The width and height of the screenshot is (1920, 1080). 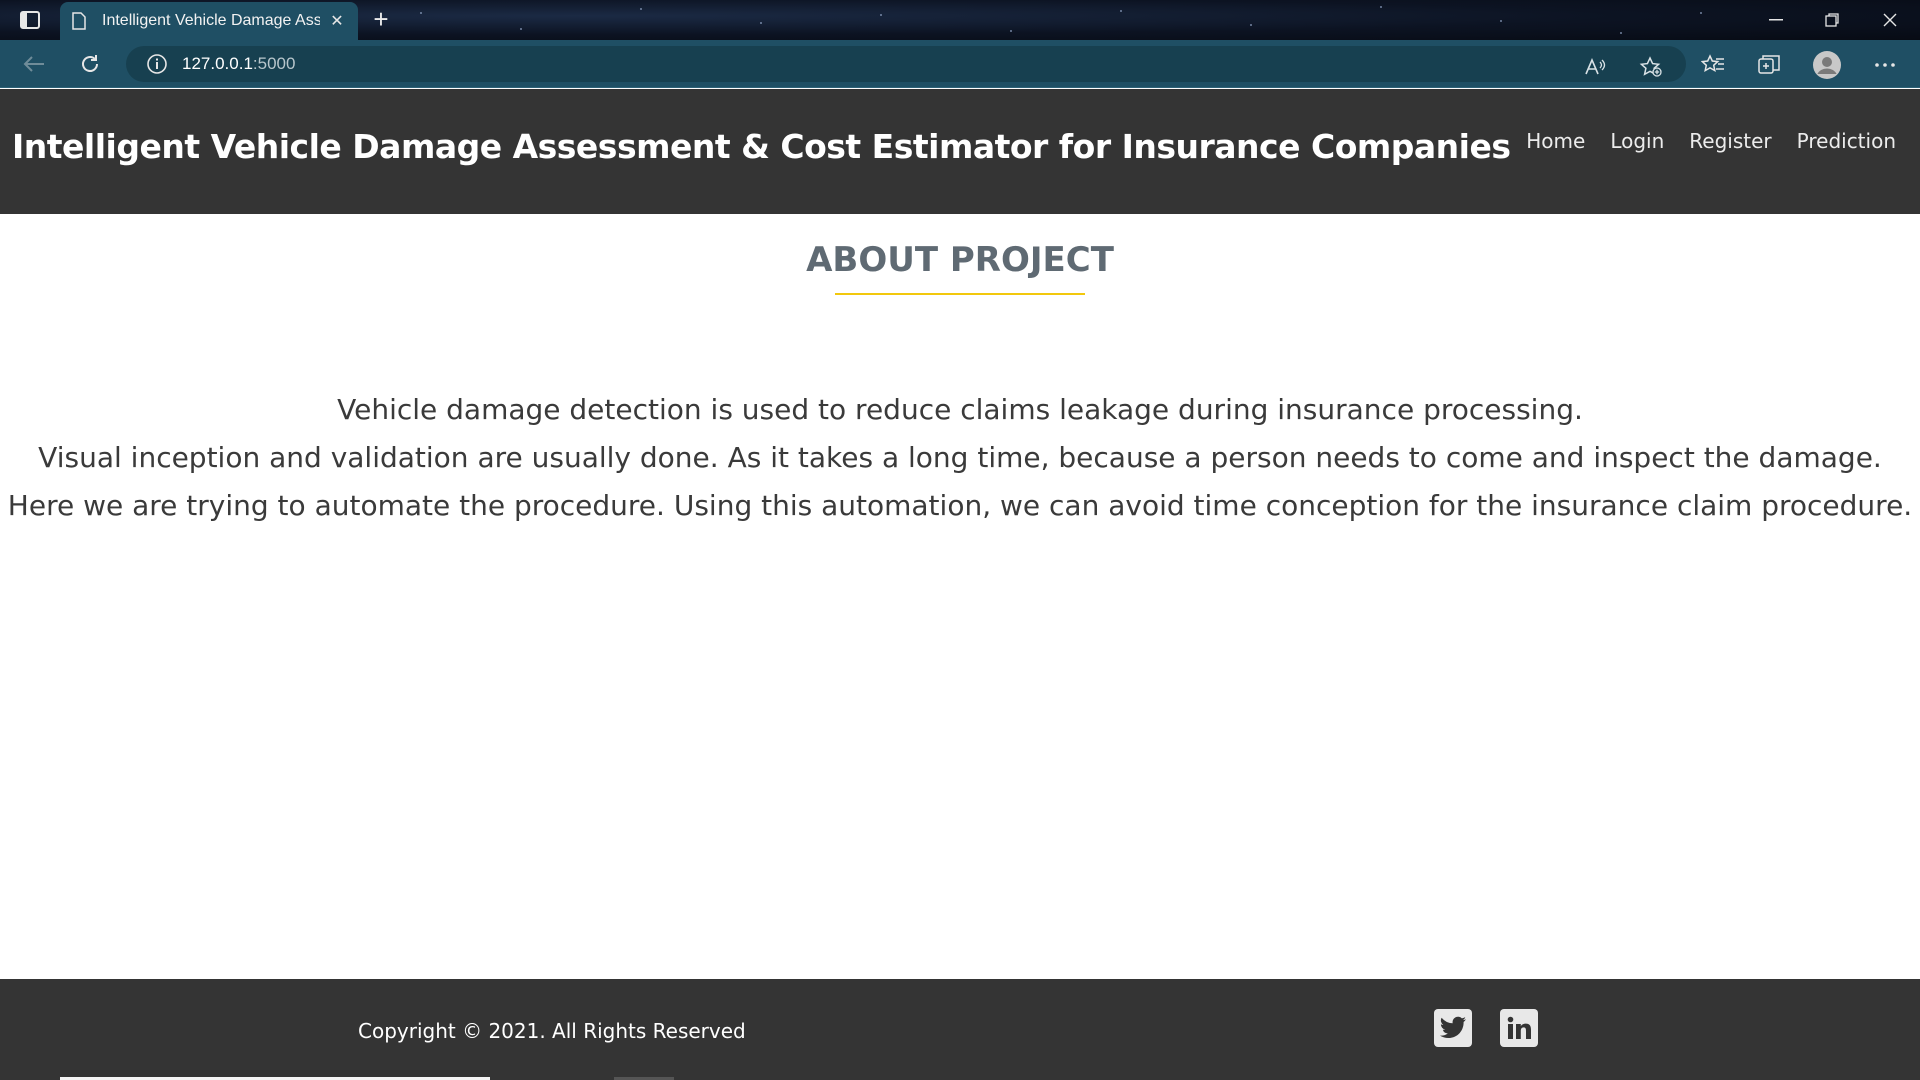 What do you see at coordinates (1885, 65) in the screenshot?
I see `more-options-icon` at bounding box center [1885, 65].